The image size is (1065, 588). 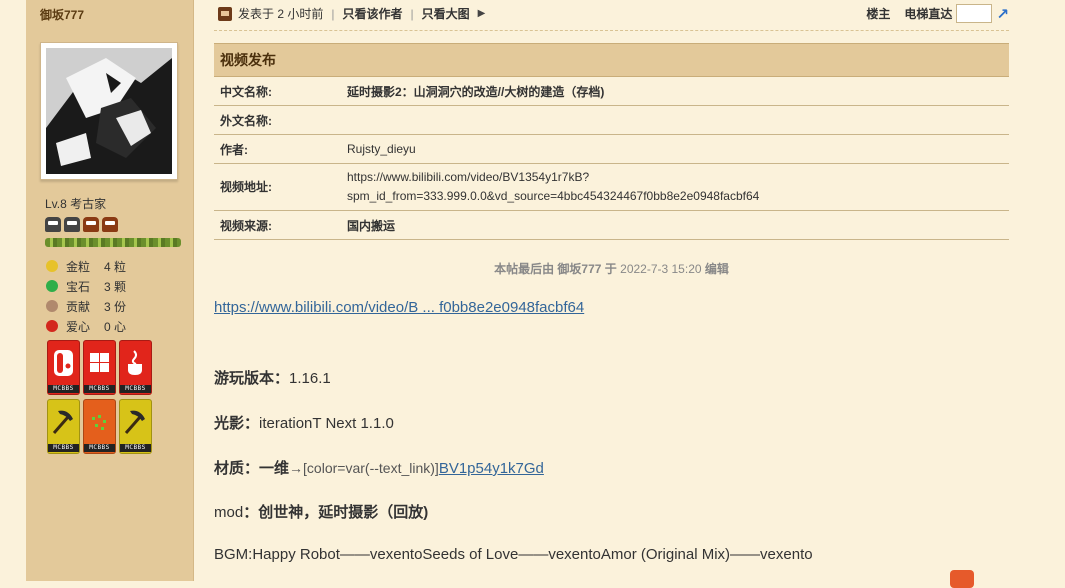 I want to click on shader-line: 光影：iterationT Next 1.1.0, so click(x=304, y=423).